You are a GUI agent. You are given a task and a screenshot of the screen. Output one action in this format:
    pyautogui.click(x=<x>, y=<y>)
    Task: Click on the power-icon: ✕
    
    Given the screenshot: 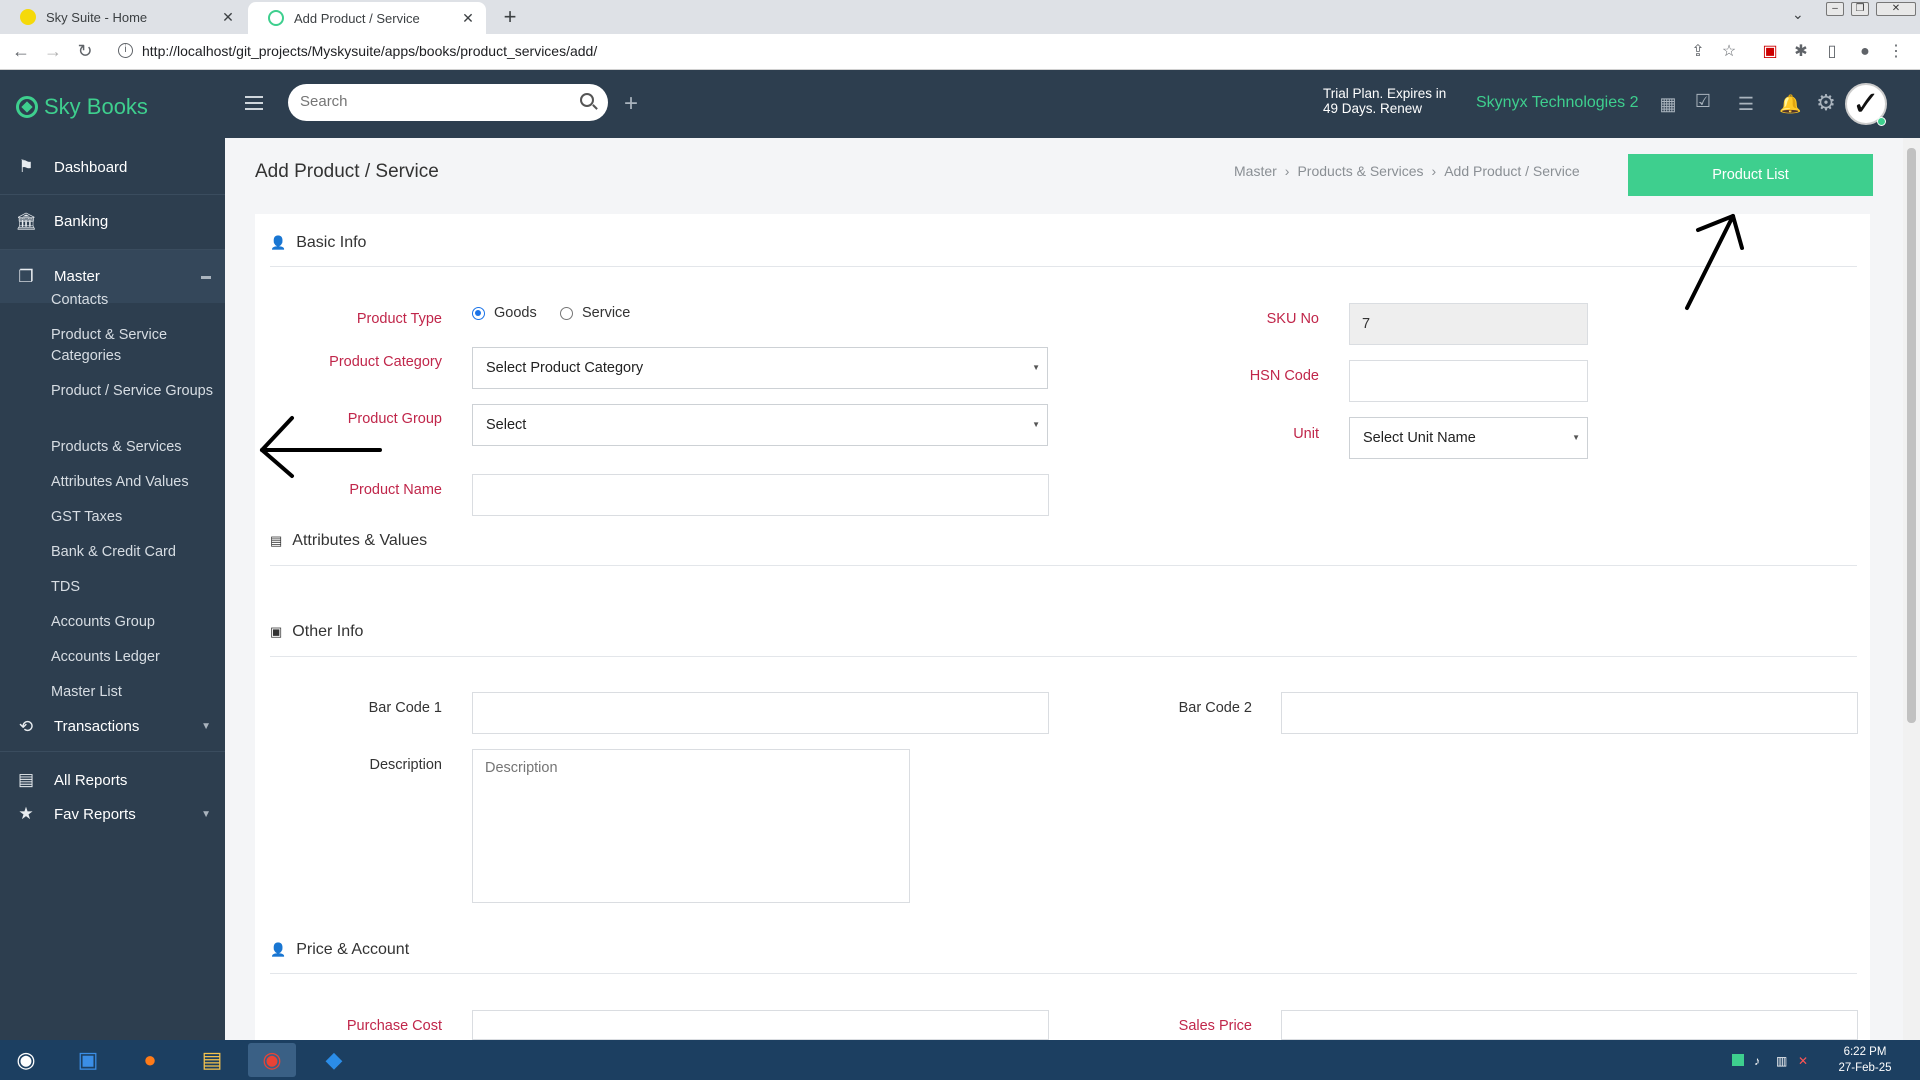 What is the action you would take?
    pyautogui.click(x=1804, y=1061)
    